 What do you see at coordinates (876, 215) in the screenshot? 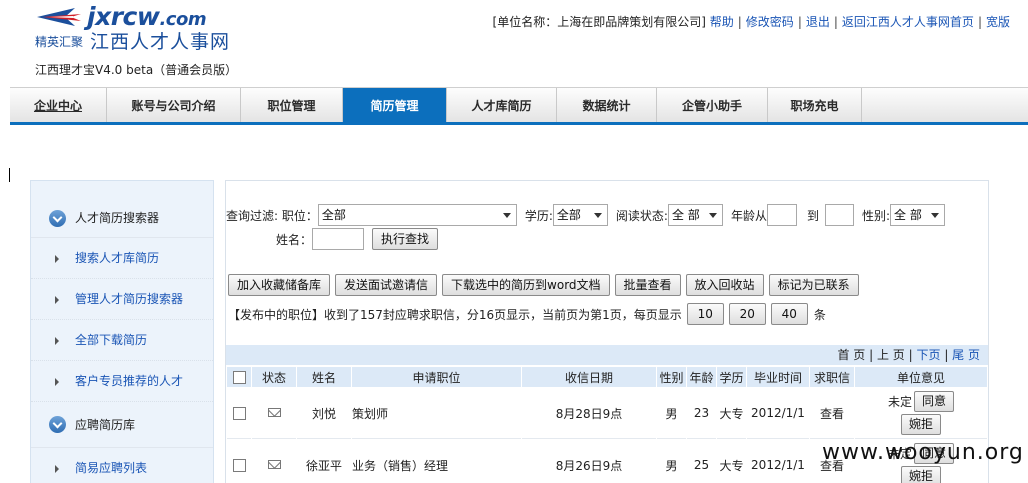
I see `gender-label: 性别:` at bounding box center [876, 215].